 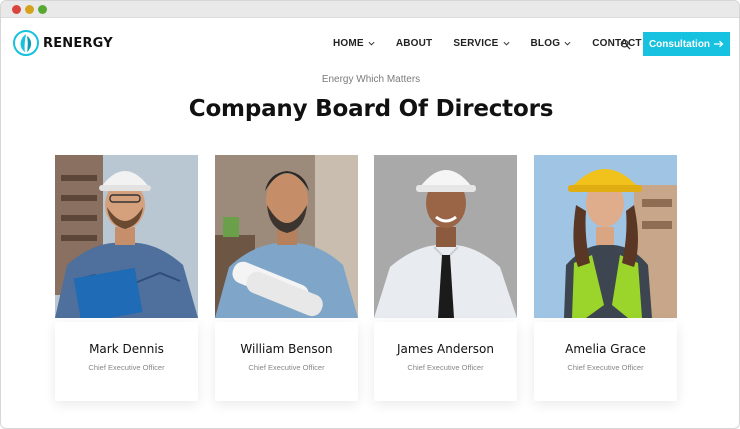 I want to click on team-card: Mark Dennis Chief Executive Officer, so click(x=126, y=278).